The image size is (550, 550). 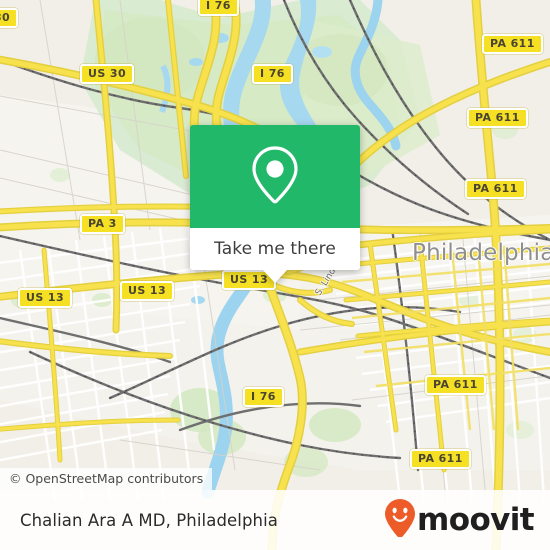 I want to click on osm-attribution: © OpenStreetMap contributors, so click(x=106, y=479).